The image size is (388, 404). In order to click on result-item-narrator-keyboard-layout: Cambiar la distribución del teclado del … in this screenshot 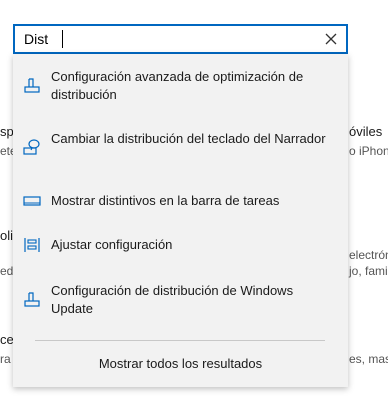, I will do `click(180, 142)`.